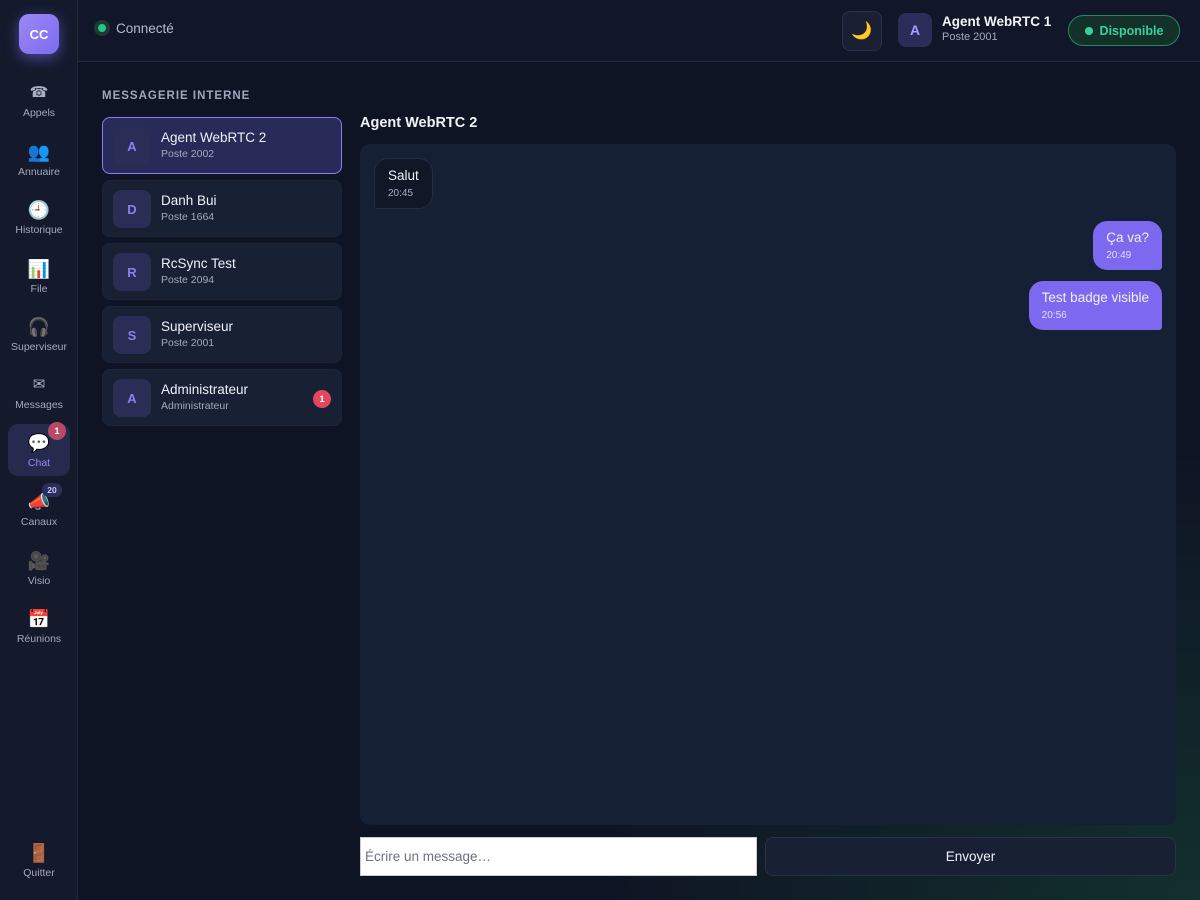  Describe the element at coordinates (132, 335) in the screenshot. I see `contact-avatar: S` at that location.